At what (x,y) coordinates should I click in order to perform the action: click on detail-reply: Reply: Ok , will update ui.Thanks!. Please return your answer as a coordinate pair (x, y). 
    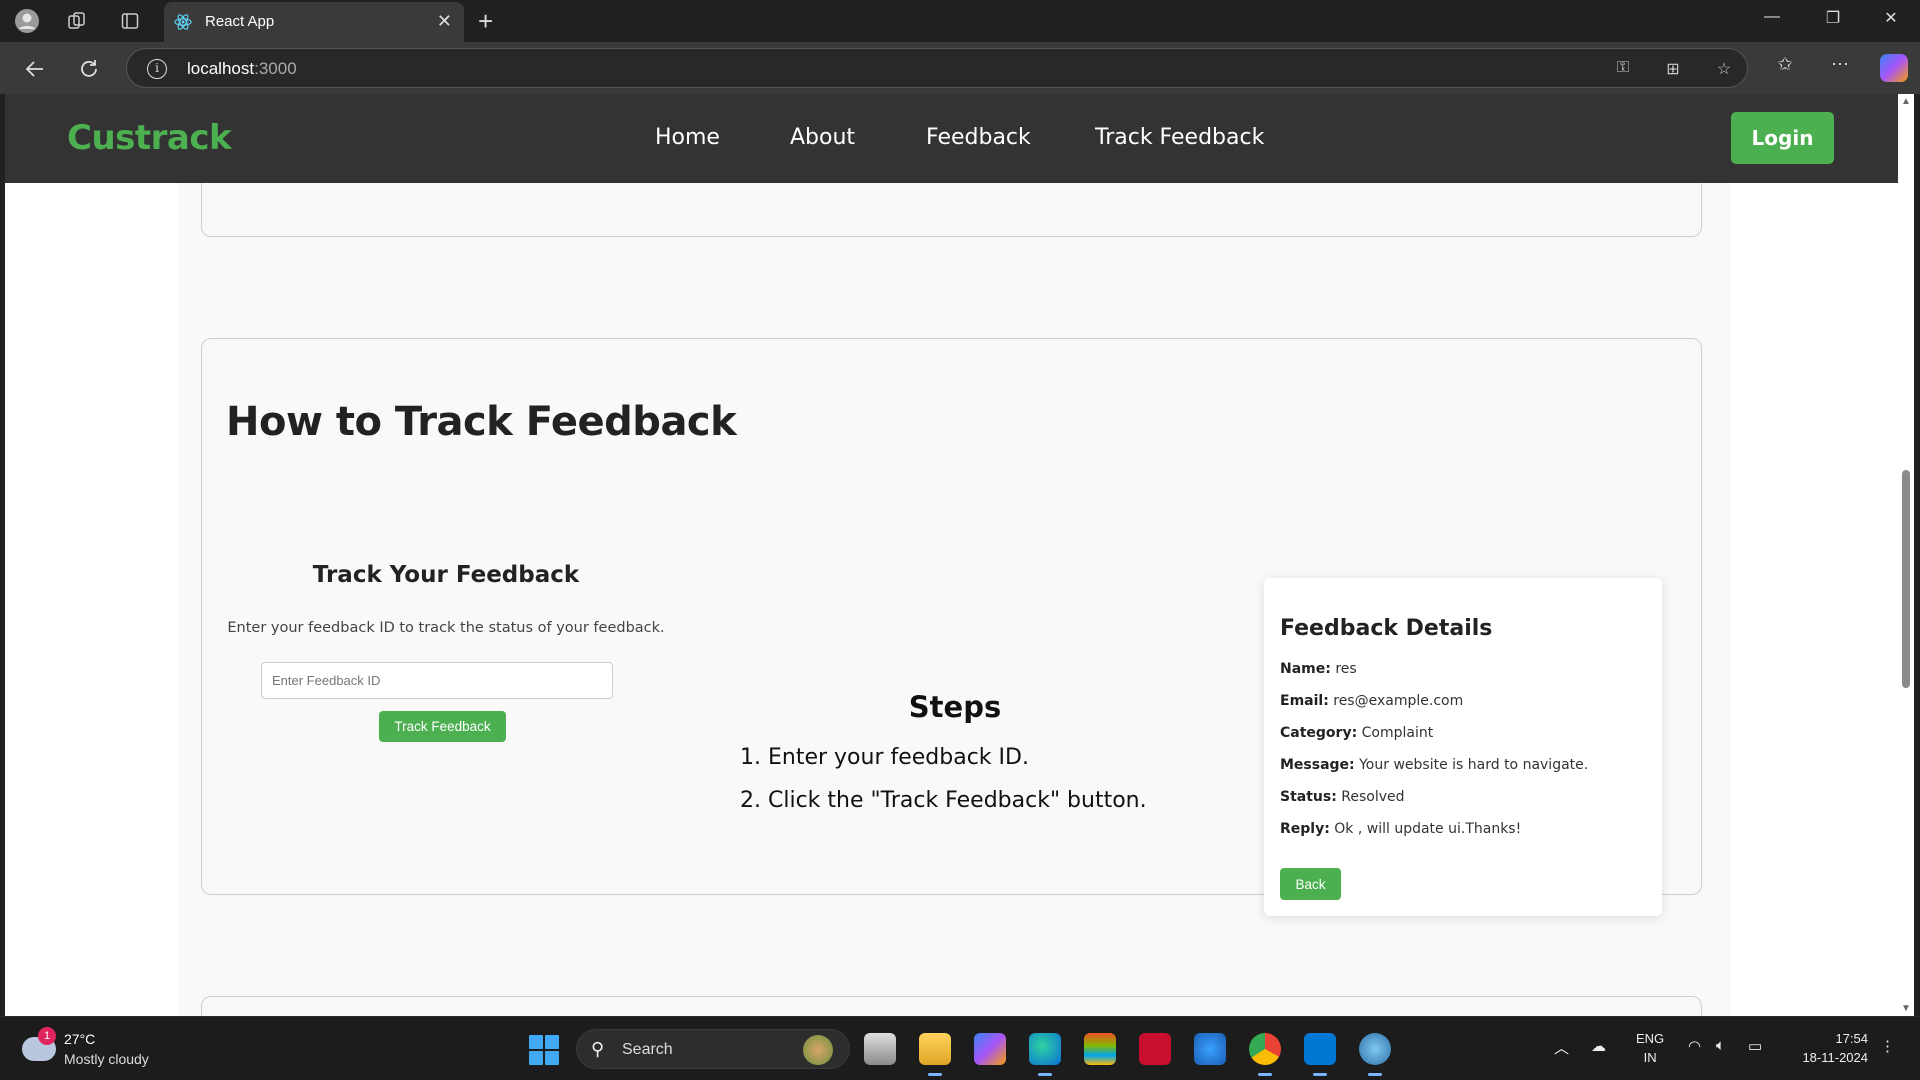
    Looking at the image, I should click on (1401, 829).